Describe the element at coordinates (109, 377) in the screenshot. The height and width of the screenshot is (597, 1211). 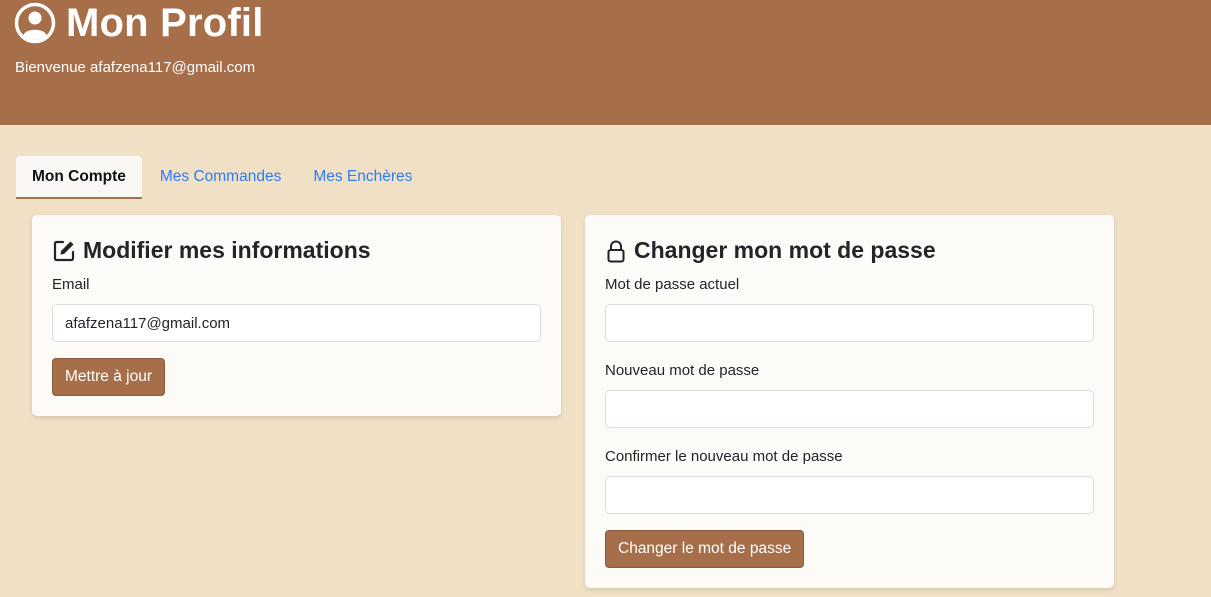
I see `update-button: Mettre à jour` at that location.